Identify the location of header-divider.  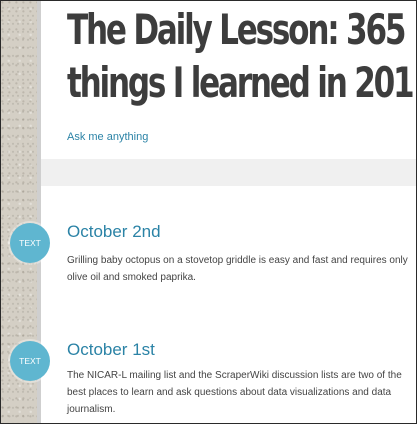
(228, 172).